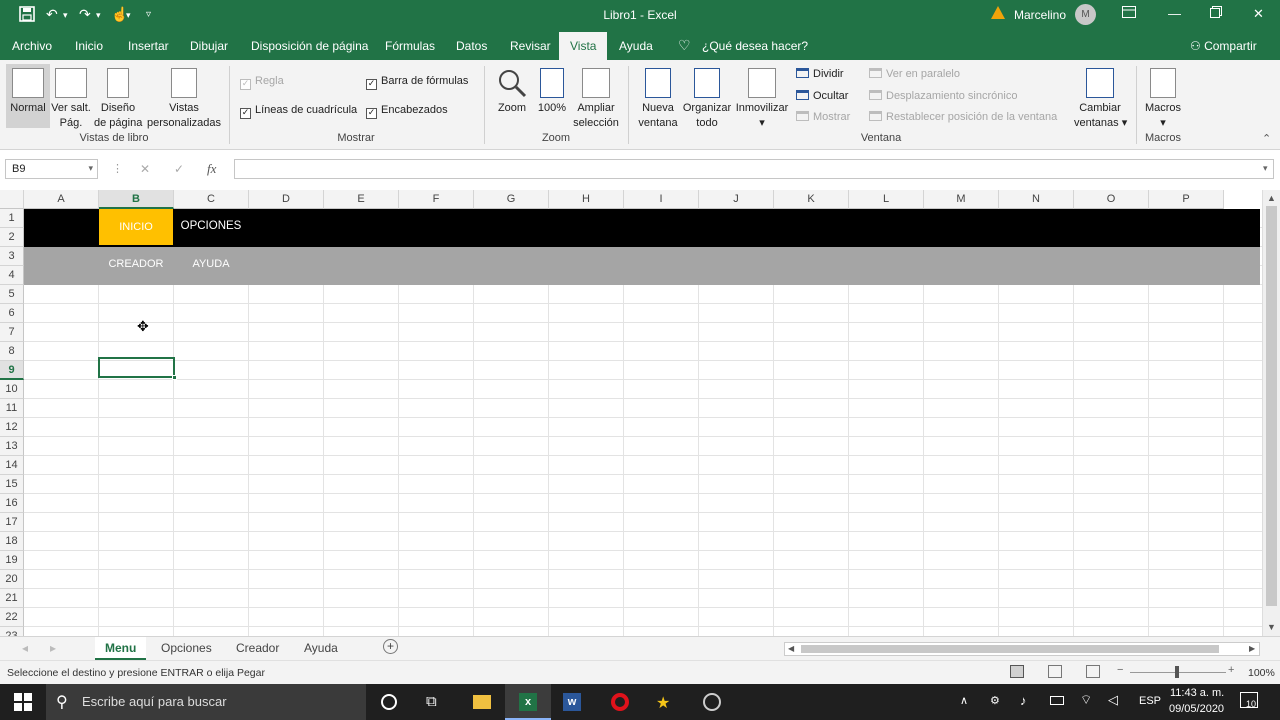 This screenshot has height=720, width=1280. I want to click on row-header: 21, so click(12, 598).